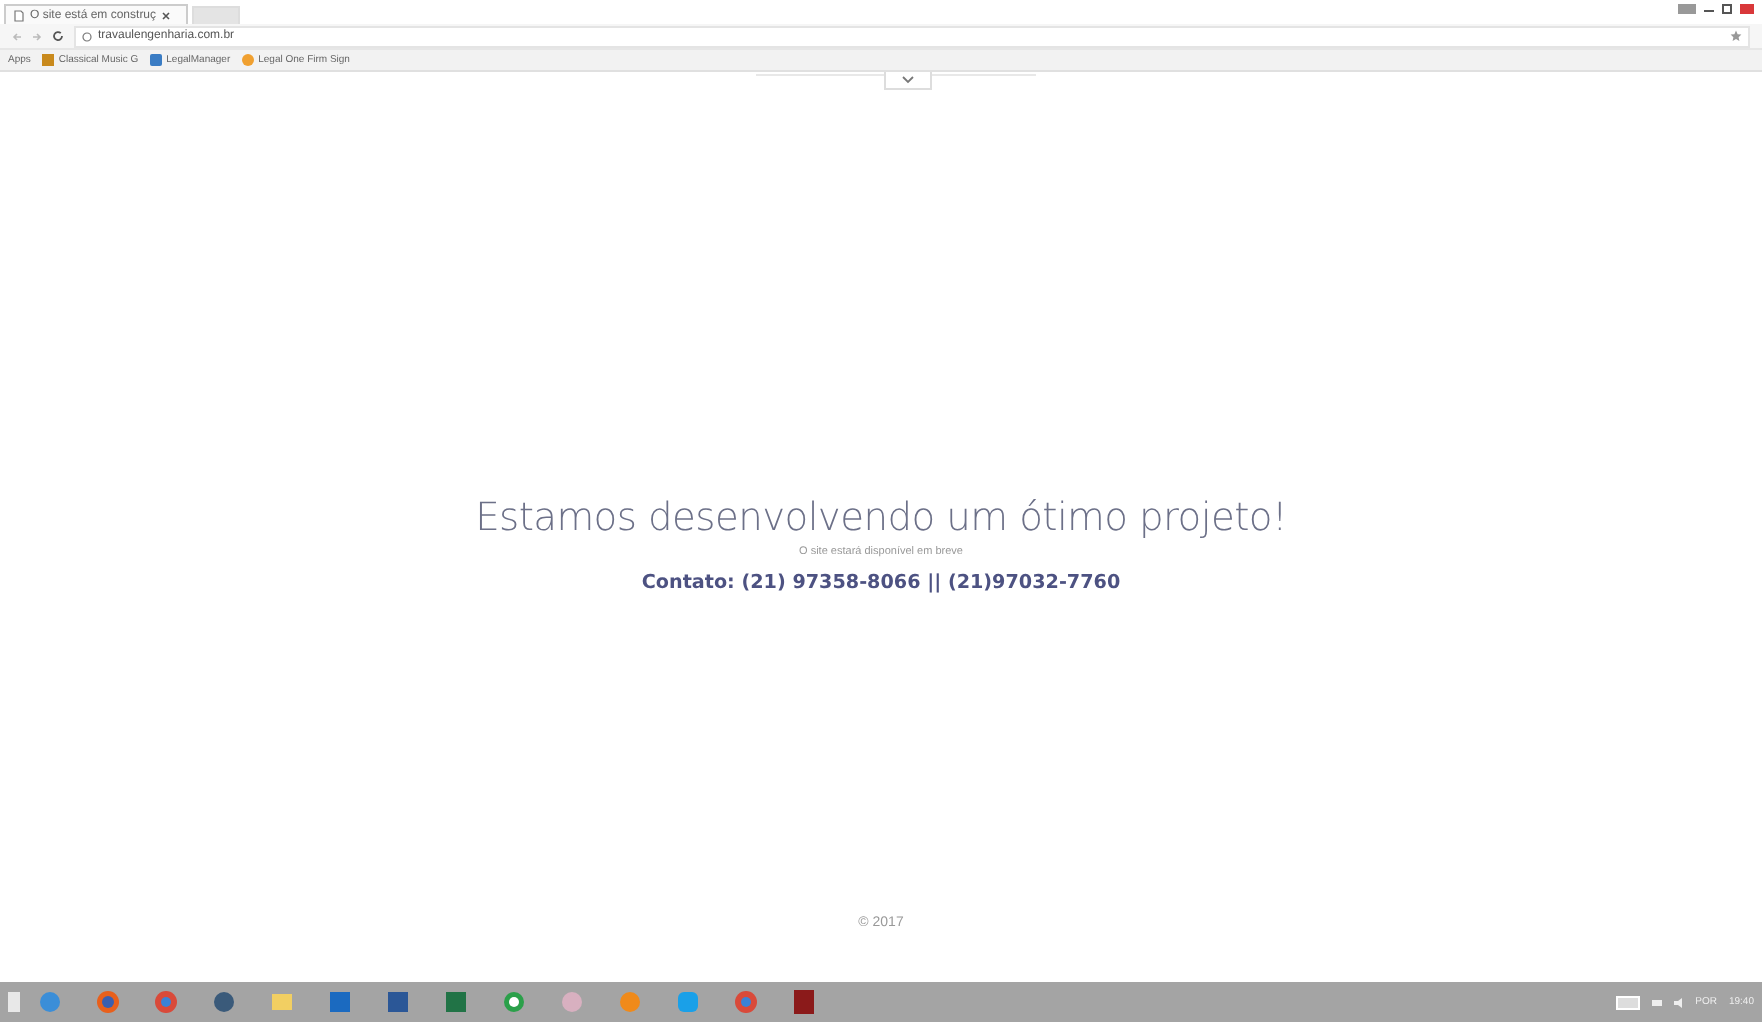 This screenshot has width=1762, height=1022. I want to click on expand-handle, so click(908, 81).